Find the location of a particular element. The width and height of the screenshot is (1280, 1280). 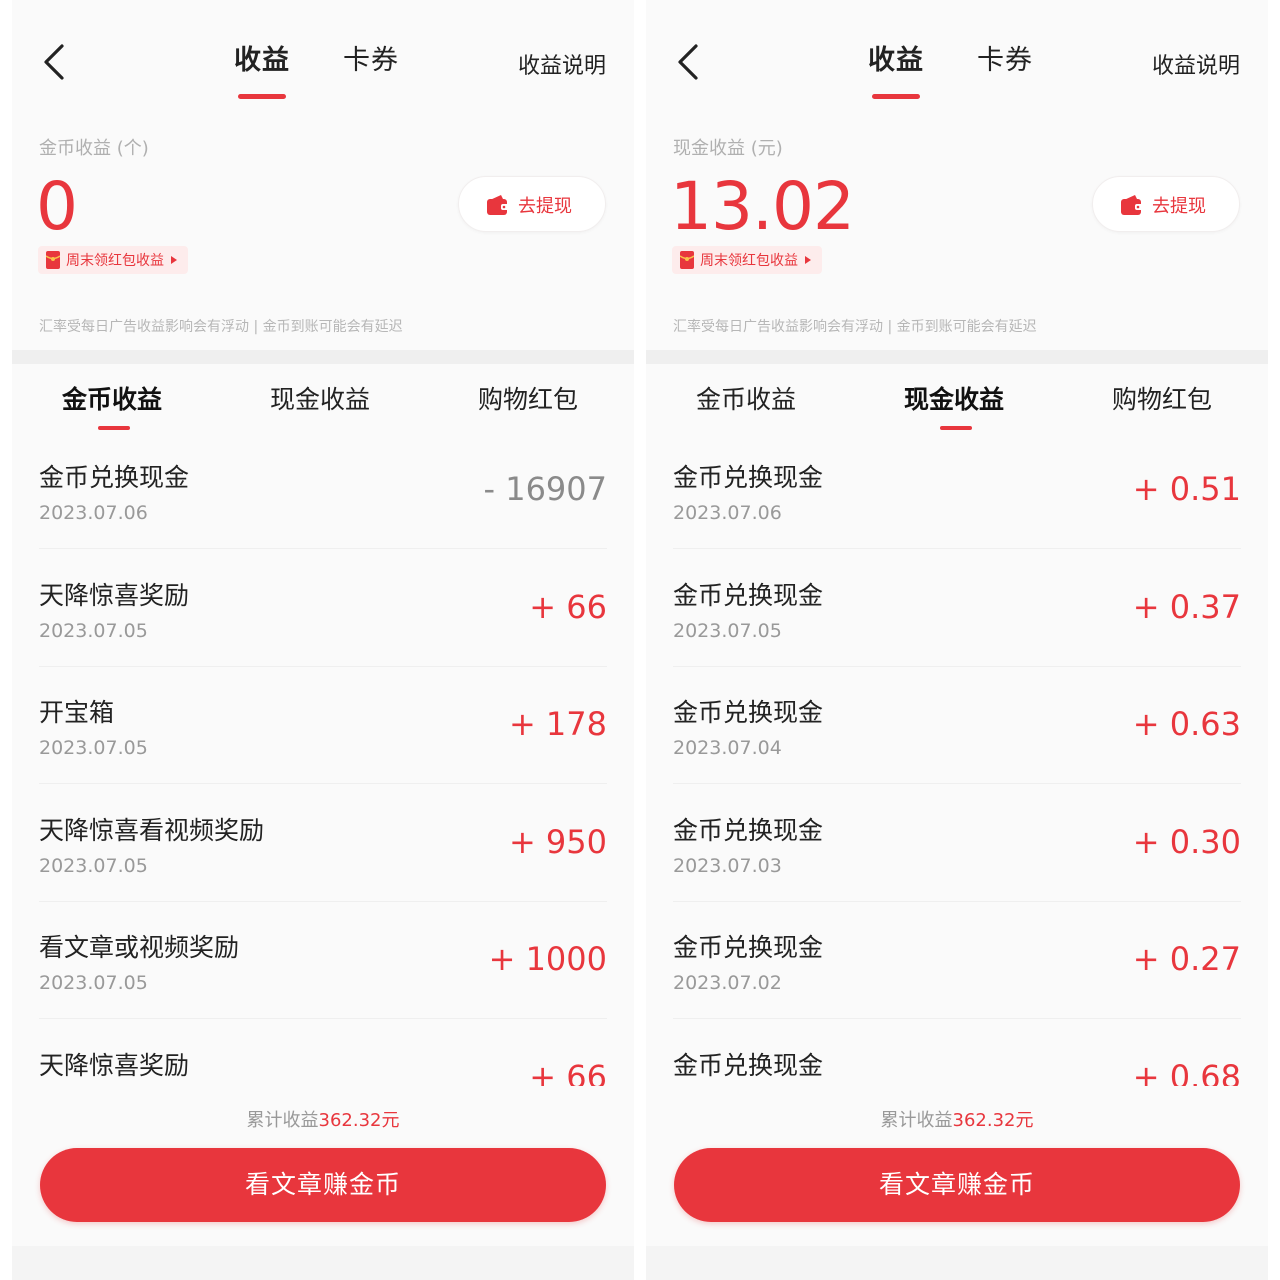

record-amount: + 950 is located at coordinates (557, 841).